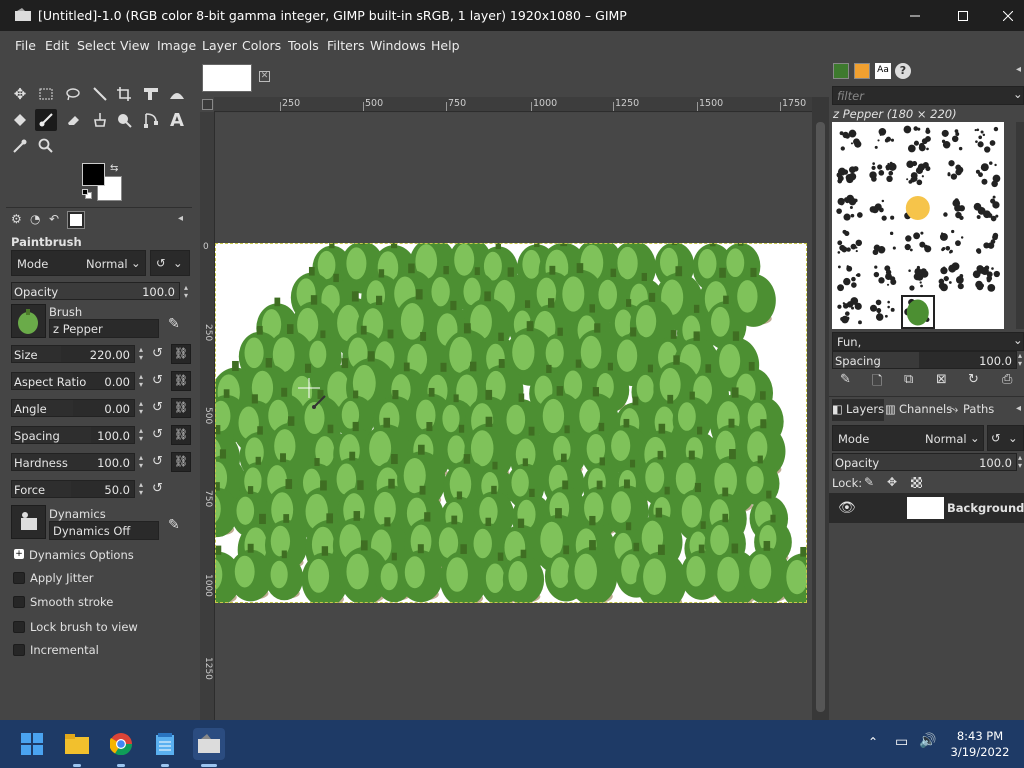  Describe the element at coordinates (159, 489) in the screenshot. I see `force-reset-icon: ↺` at that location.